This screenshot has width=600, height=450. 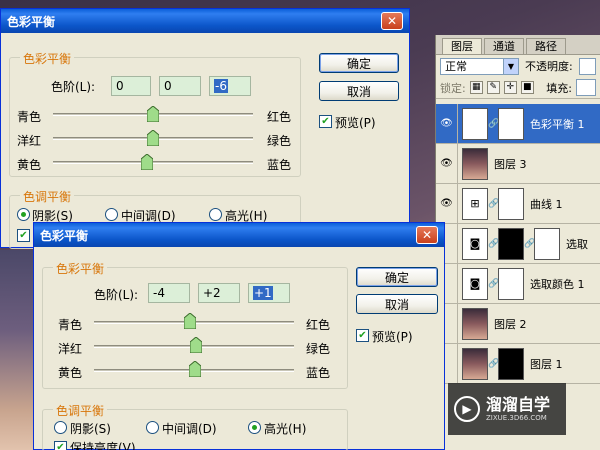 I want to click on layer-row: ◙ 🔗 选取颜色 1, so click(x=518, y=283).